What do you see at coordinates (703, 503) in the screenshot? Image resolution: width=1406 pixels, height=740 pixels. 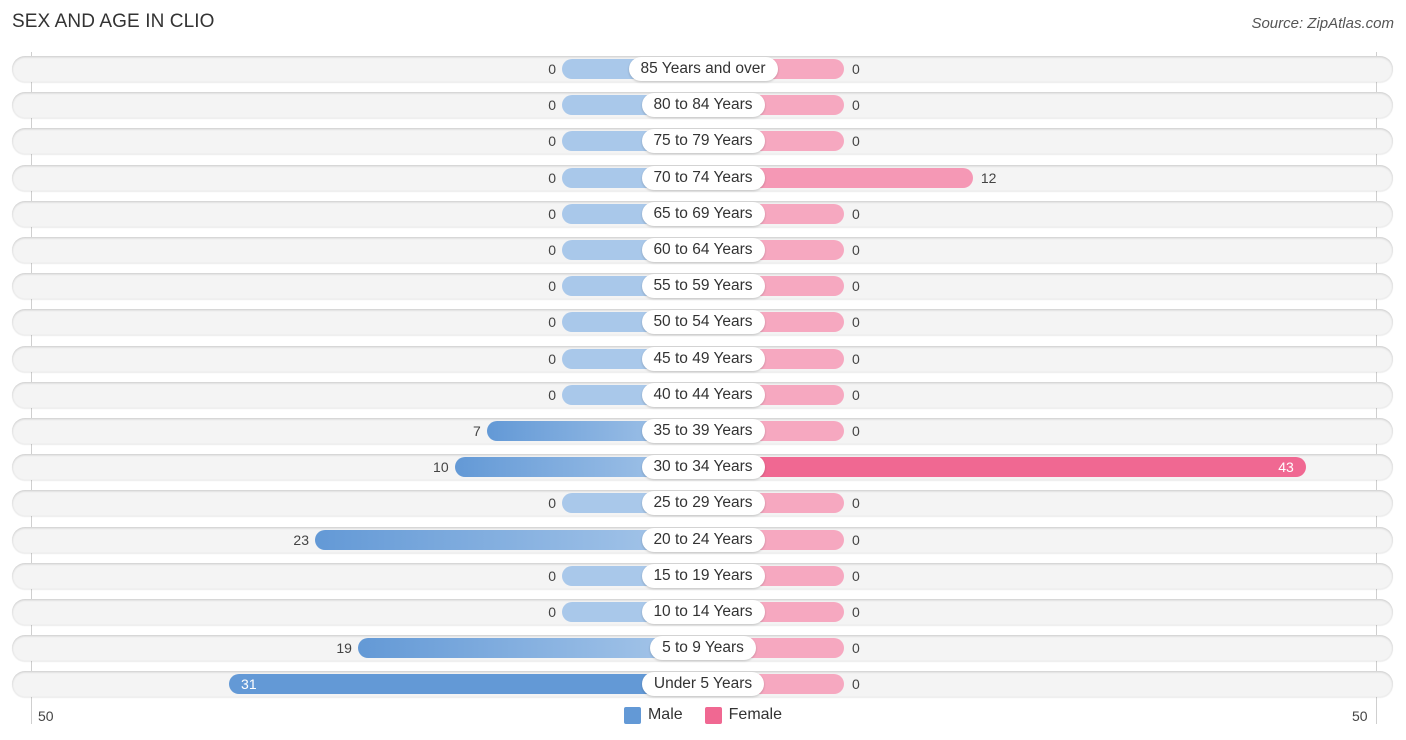 I see `category-label: 25 to 29 Years` at bounding box center [703, 503].